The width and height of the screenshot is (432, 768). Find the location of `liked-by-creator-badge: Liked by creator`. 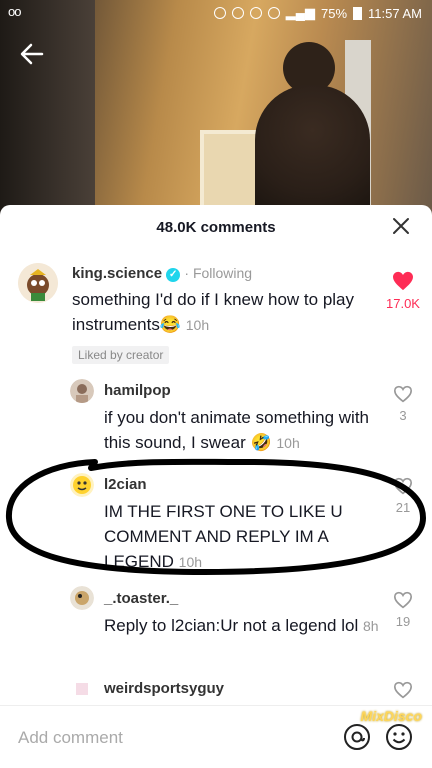

liked-by-creator-badge: Liked by creator is located at coordinates (121, 355).